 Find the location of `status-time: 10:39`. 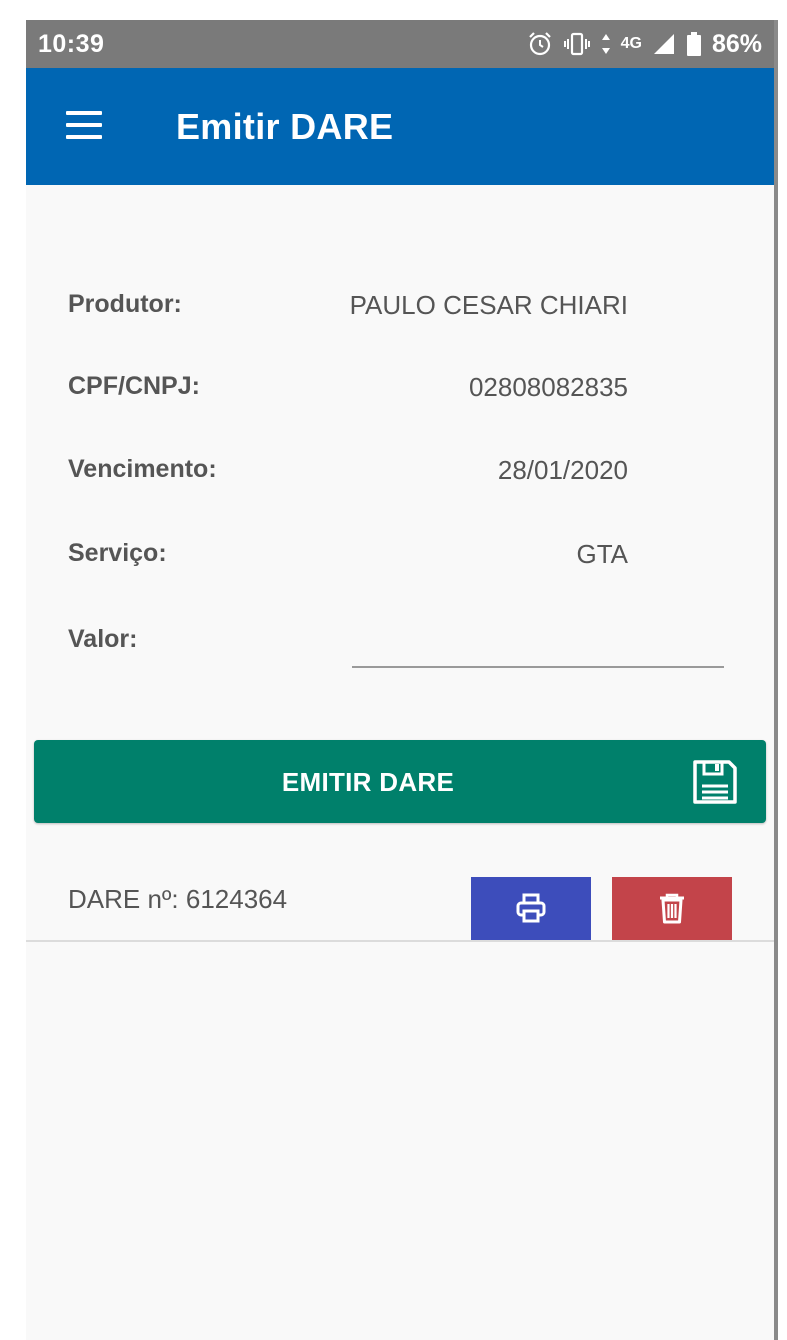

status-time: 10:39 is located at coordinates (71, 44).